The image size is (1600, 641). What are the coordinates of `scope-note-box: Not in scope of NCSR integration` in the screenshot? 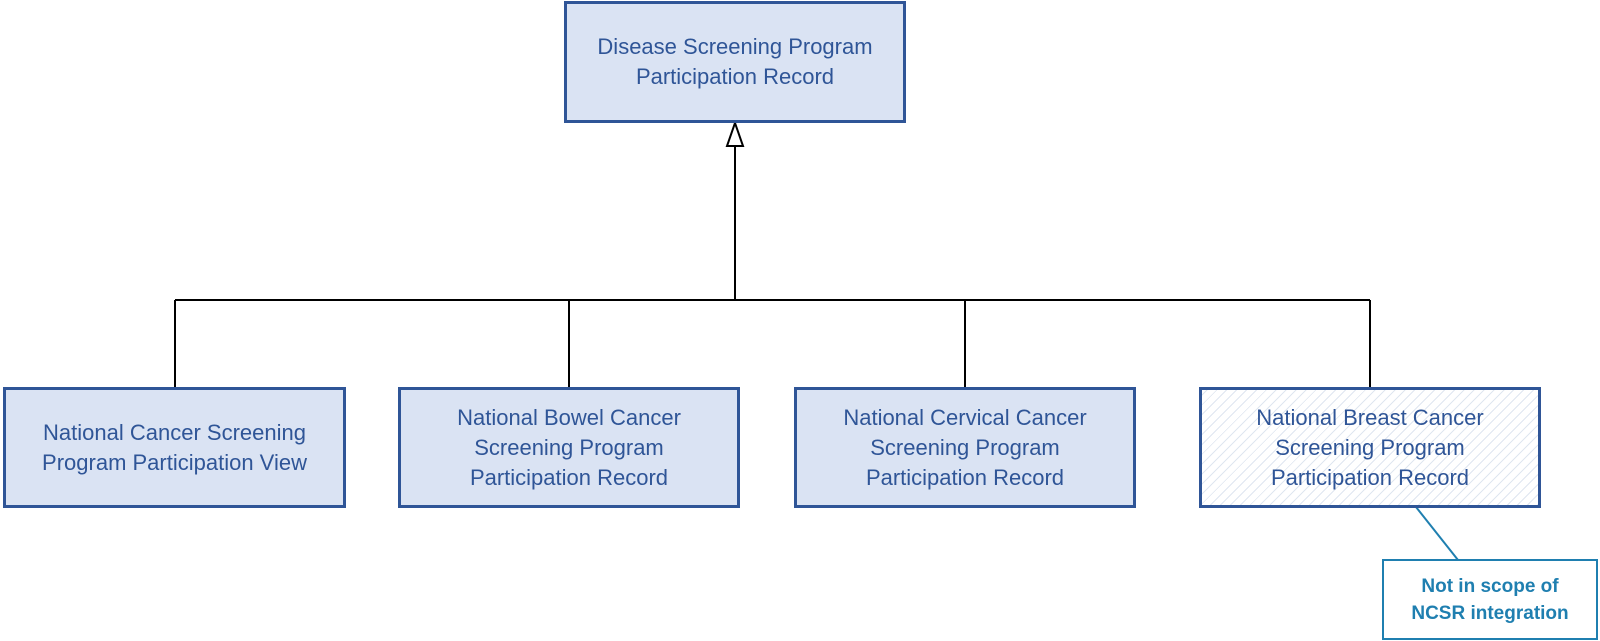 It's located at (1490, 599).